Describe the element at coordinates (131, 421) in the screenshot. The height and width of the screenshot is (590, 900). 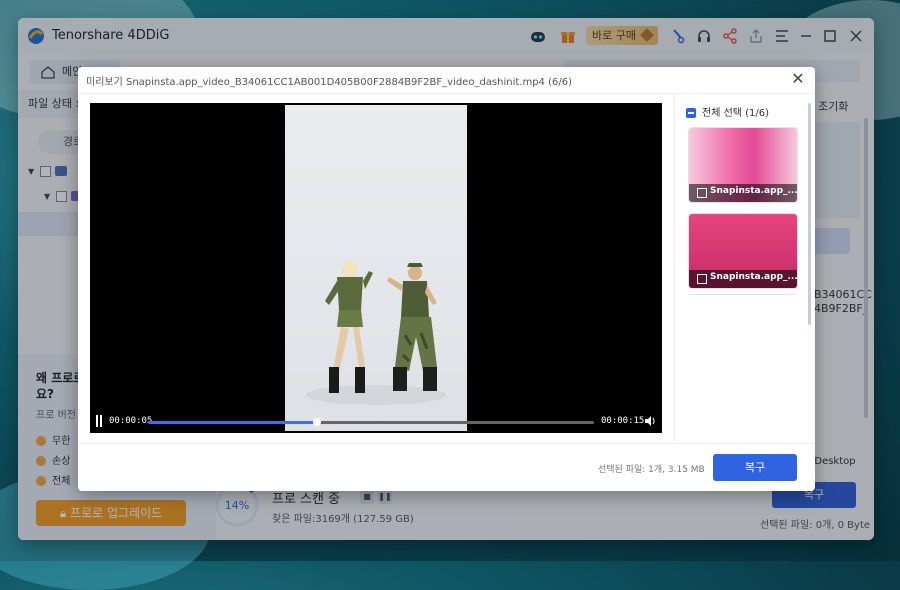
I see `current-time: 00:00:05` at that location.